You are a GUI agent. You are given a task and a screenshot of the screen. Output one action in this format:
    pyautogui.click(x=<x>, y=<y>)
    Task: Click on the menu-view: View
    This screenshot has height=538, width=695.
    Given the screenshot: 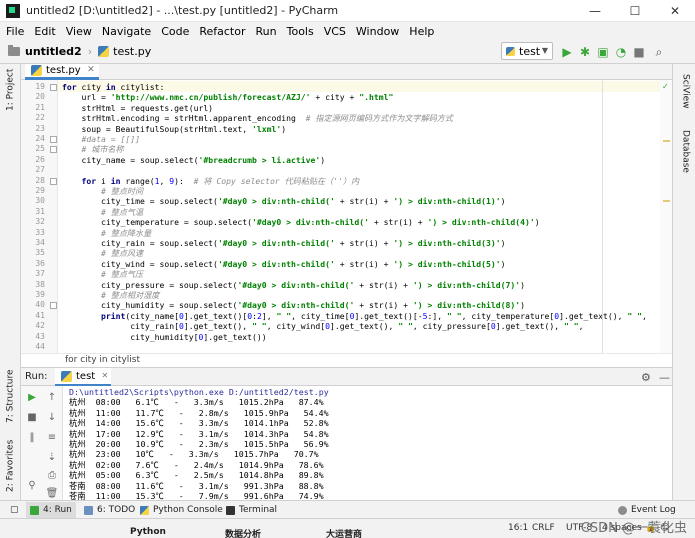 What is the action you would take?
    pyautogui.click(x=79, y=31)
    